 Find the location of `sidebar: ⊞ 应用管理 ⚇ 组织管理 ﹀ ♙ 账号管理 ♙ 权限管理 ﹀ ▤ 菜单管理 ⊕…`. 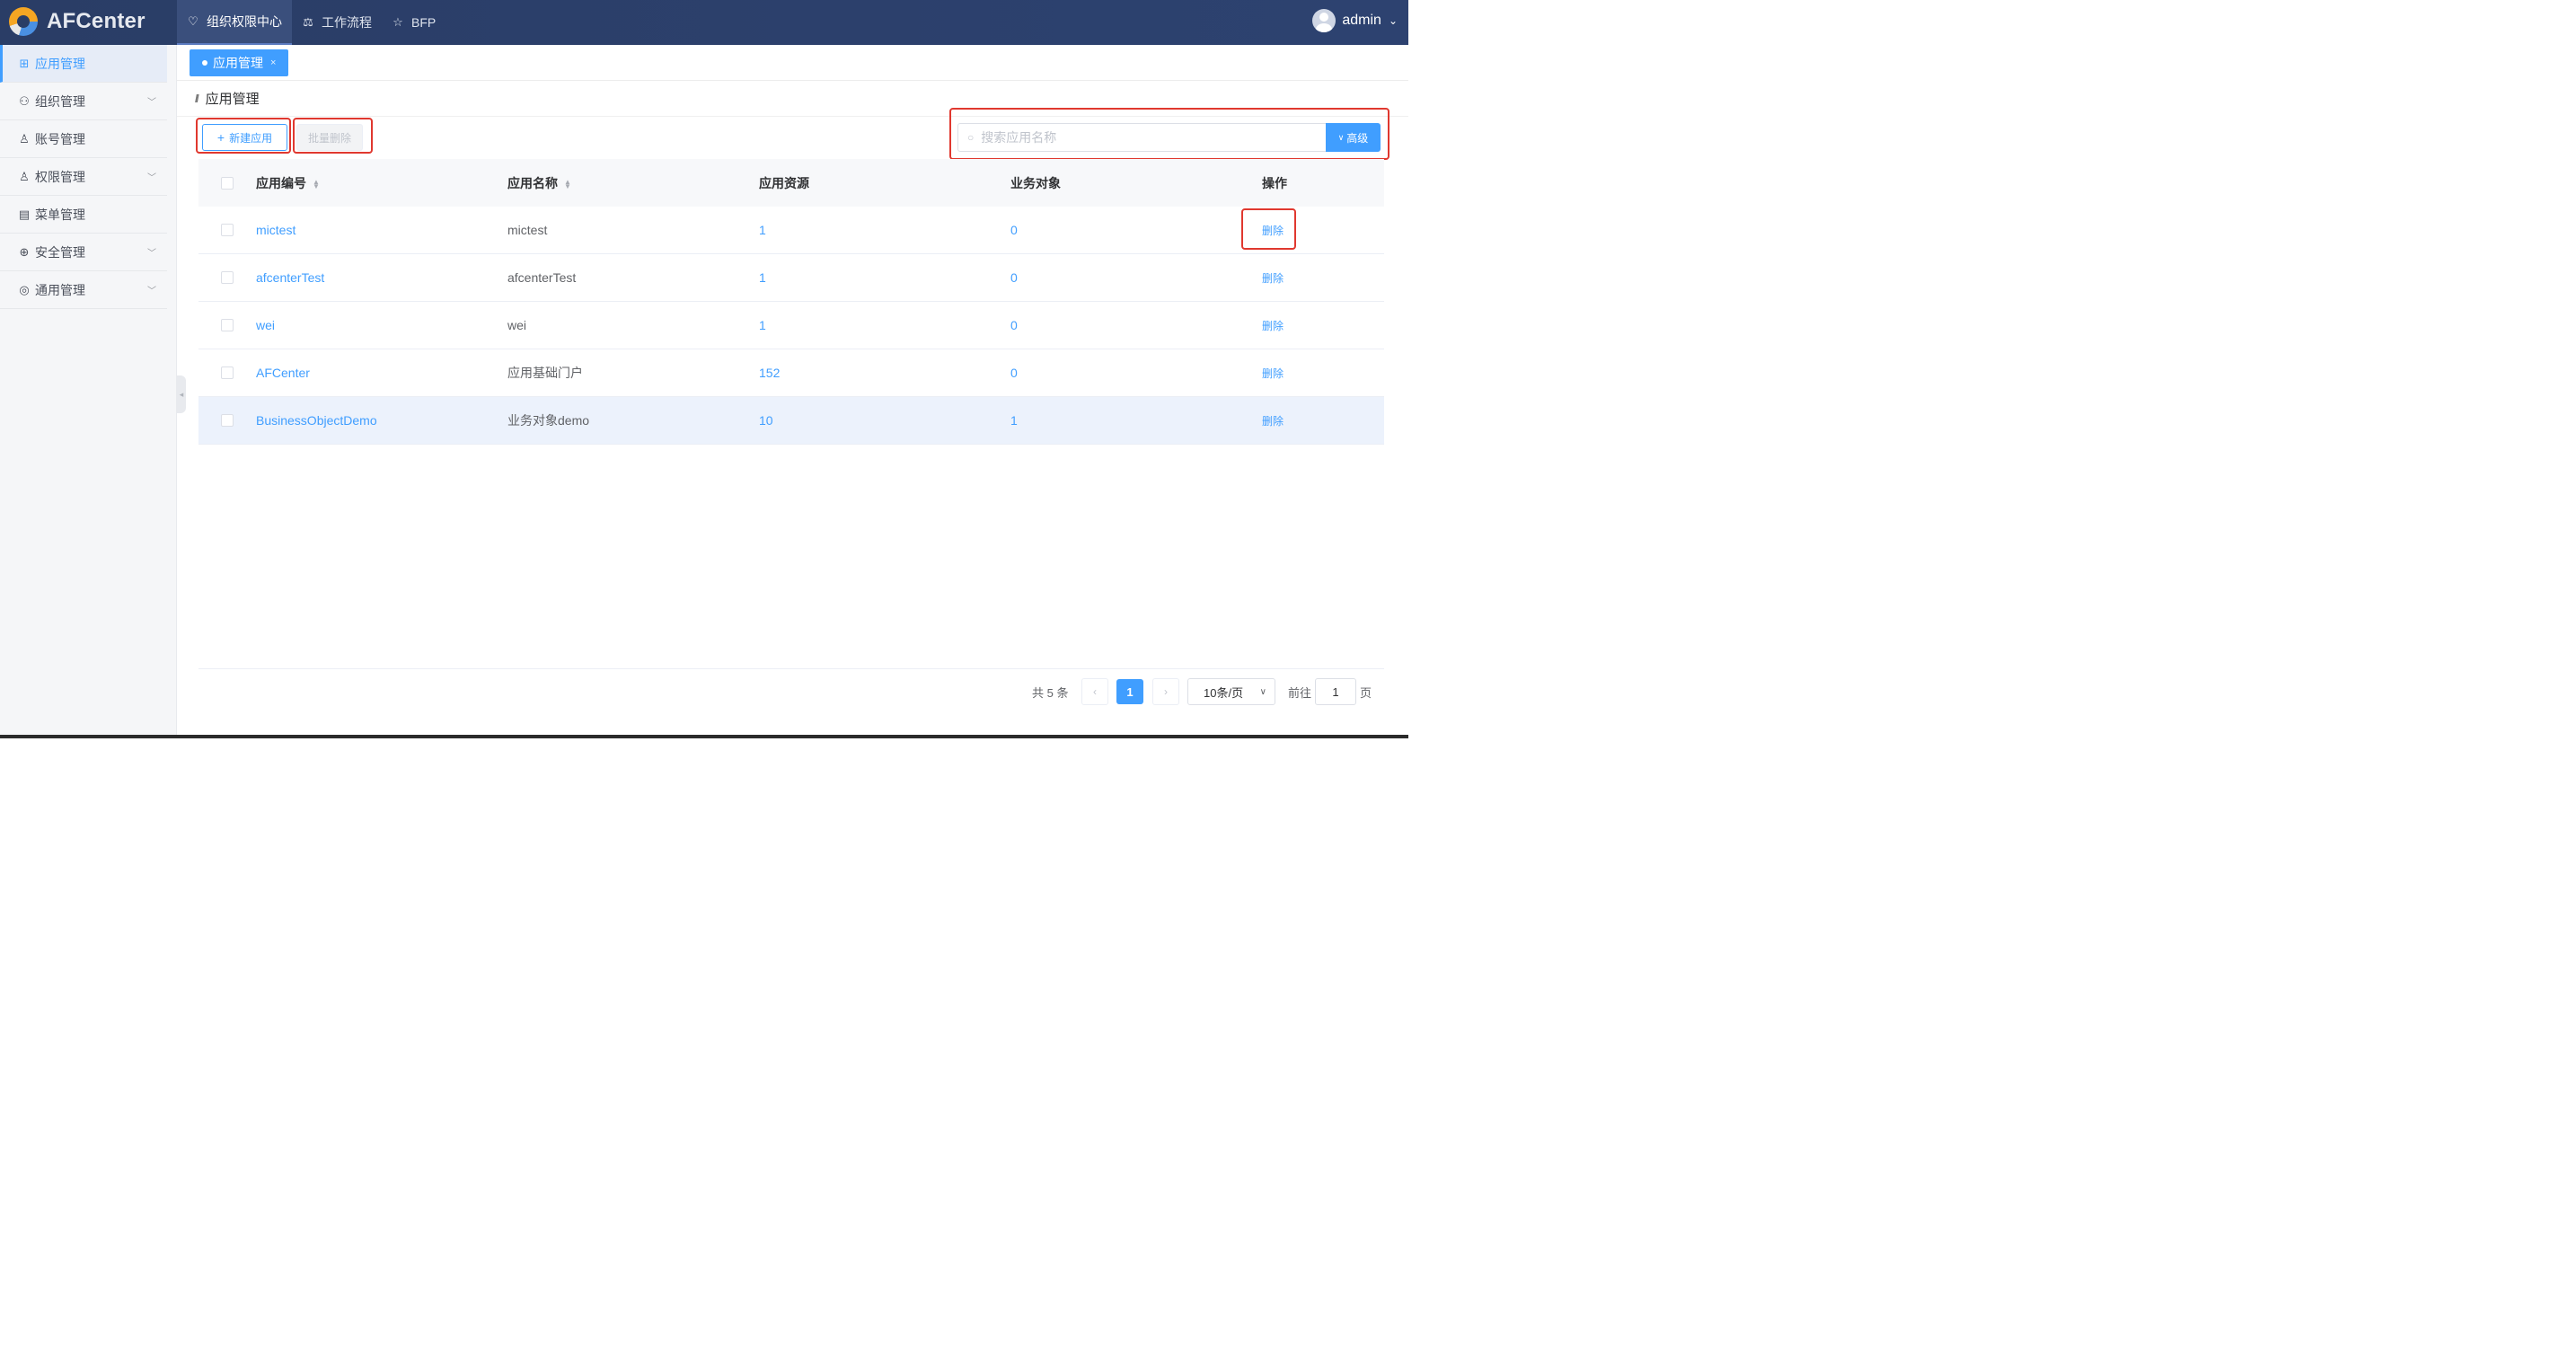

sidebar: ⊞ 应用管理 ⚇ 组织管理 ﹀ ♙ 账号管理 ♙ 权限管理 ﹀ ▤ 菜单管理 ⊕… is located at coordinates (88, 391).